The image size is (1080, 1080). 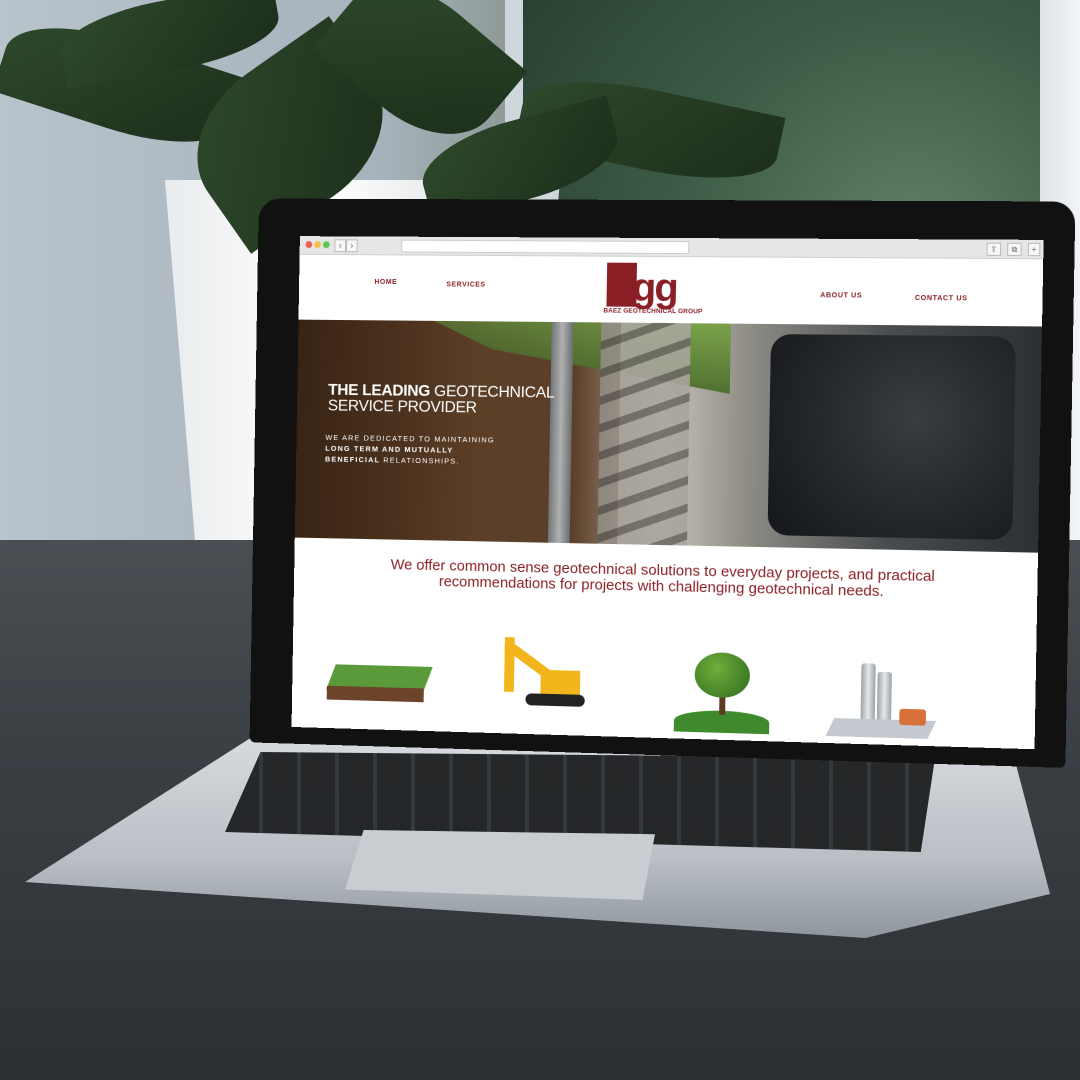 I want to click on hero-title-line2: SERVICE PROVIDER, so click(x=441, y=408).